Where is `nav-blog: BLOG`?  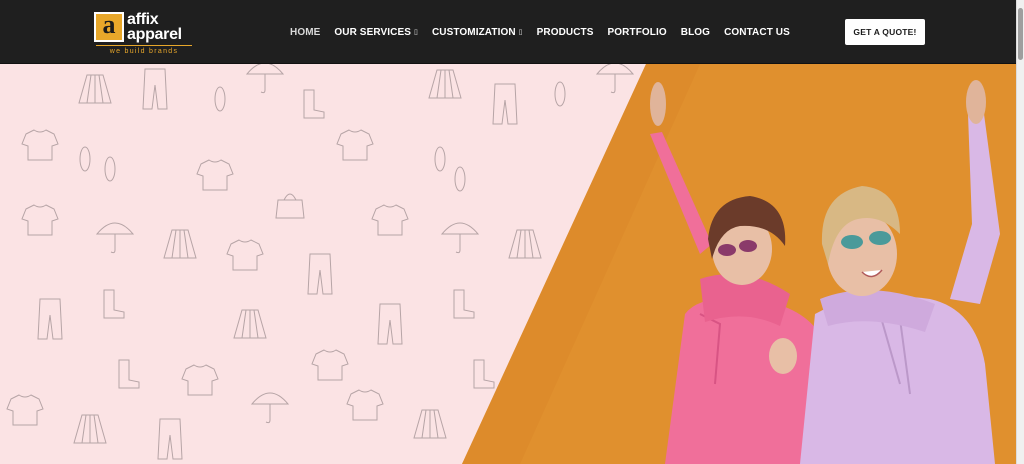 nav-blog: BLOG is located at coordinates (695, 32).